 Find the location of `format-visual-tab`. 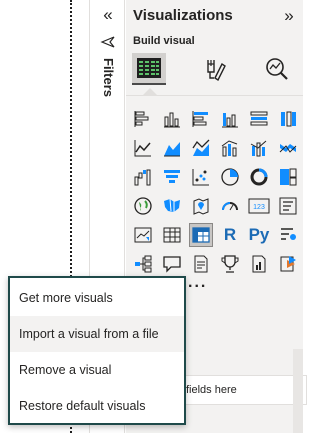

format-visual-tab is located at coordinates (215, 69).